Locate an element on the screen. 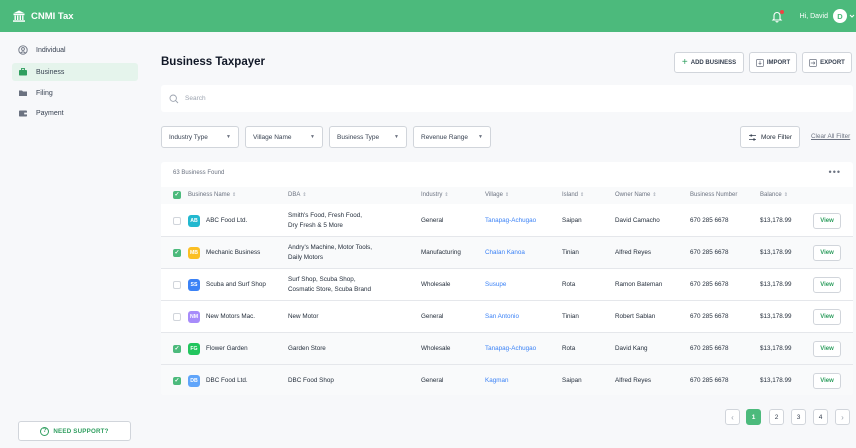 The height and width of the screenshot is (448, 856). column-header-industry: Industry ⇕ is located at coordinates (435, 195).